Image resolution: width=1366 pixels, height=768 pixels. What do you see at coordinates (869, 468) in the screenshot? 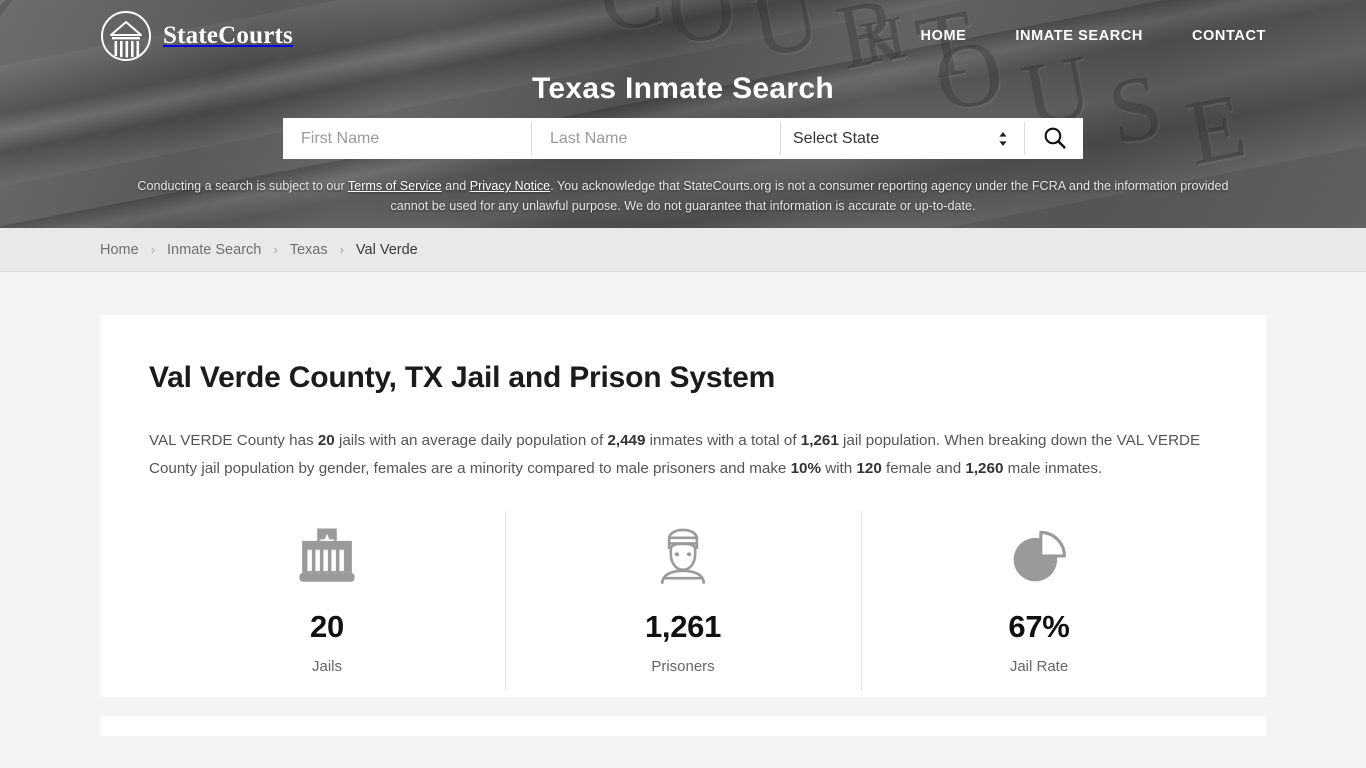
I see `female-count-inline: 120` at bounding box center [869, 468].